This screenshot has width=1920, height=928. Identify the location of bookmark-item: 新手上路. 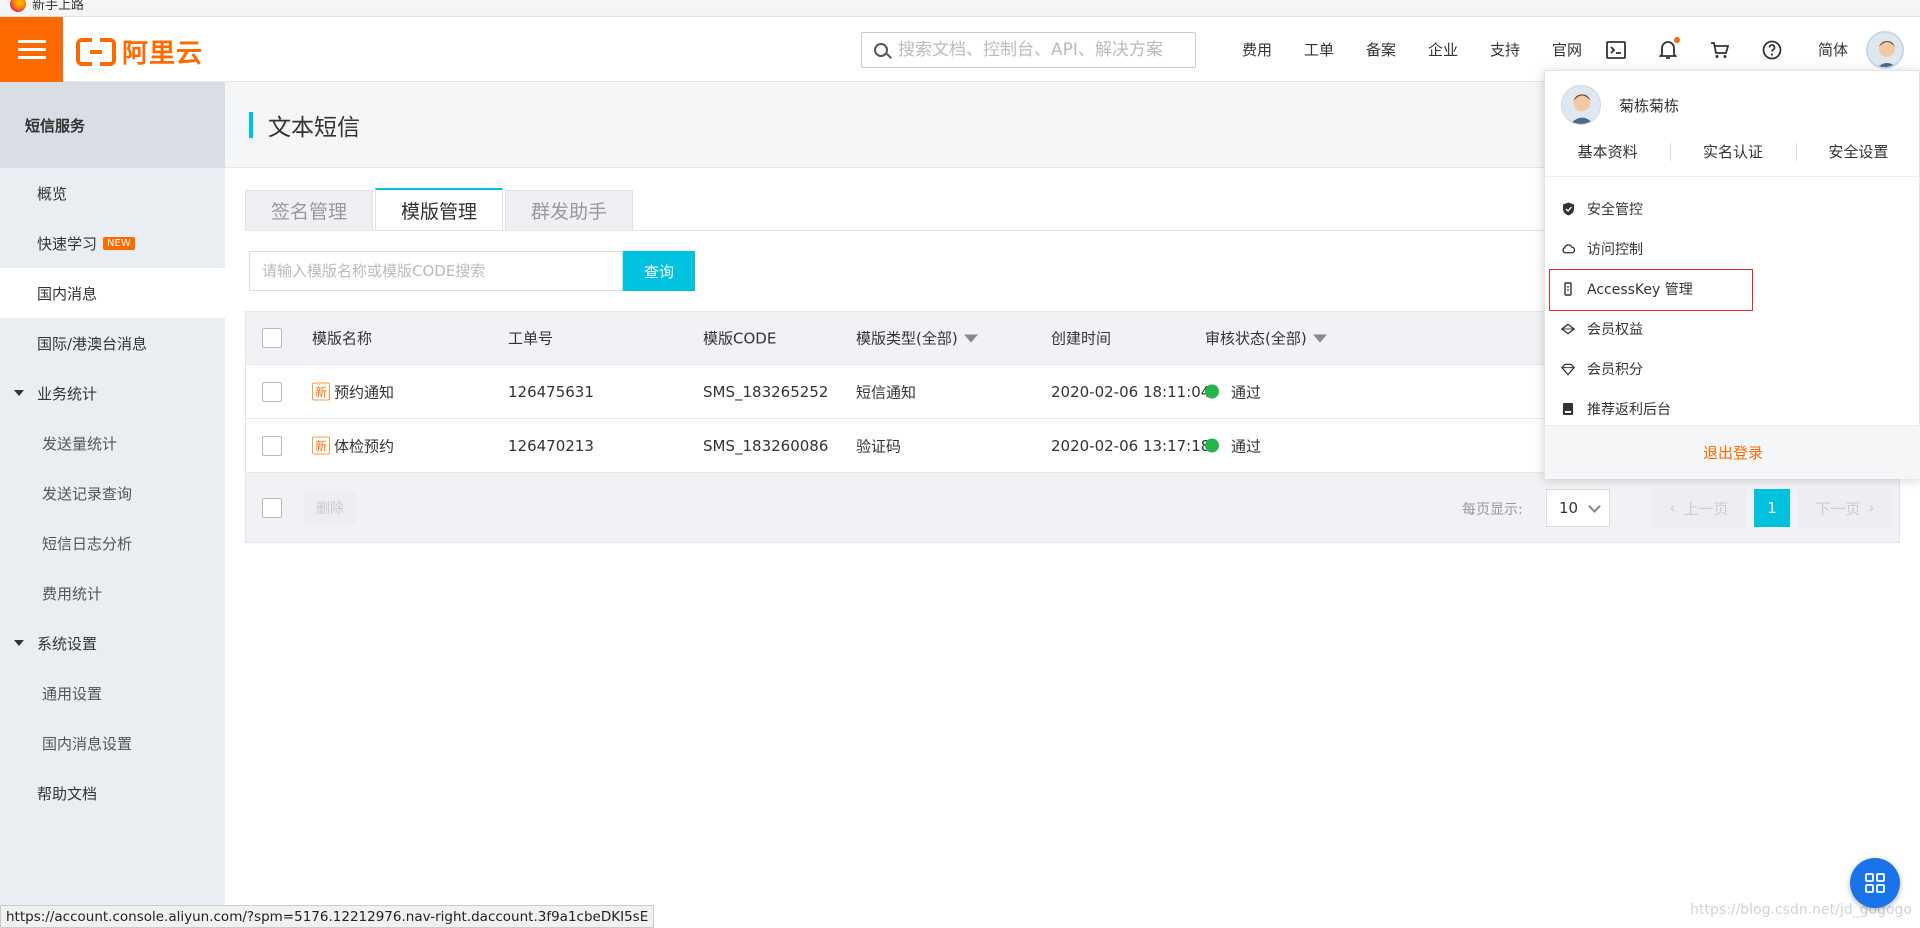
(47, 6).